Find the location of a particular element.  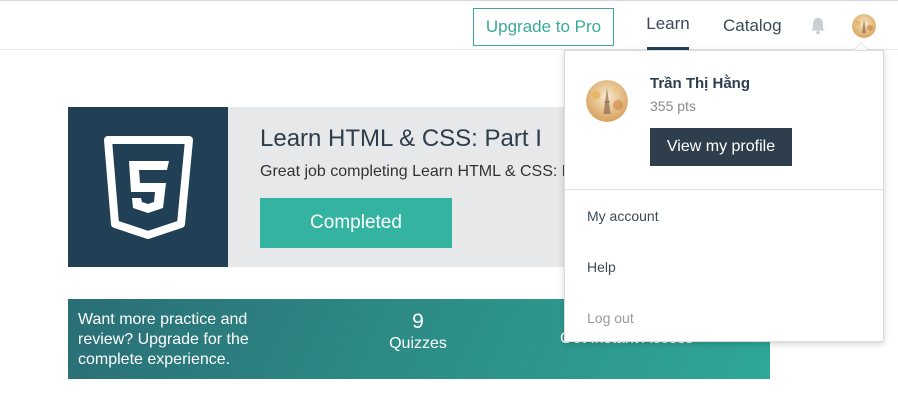

quizzes-count: 9 is located at coordinates (418, 321).